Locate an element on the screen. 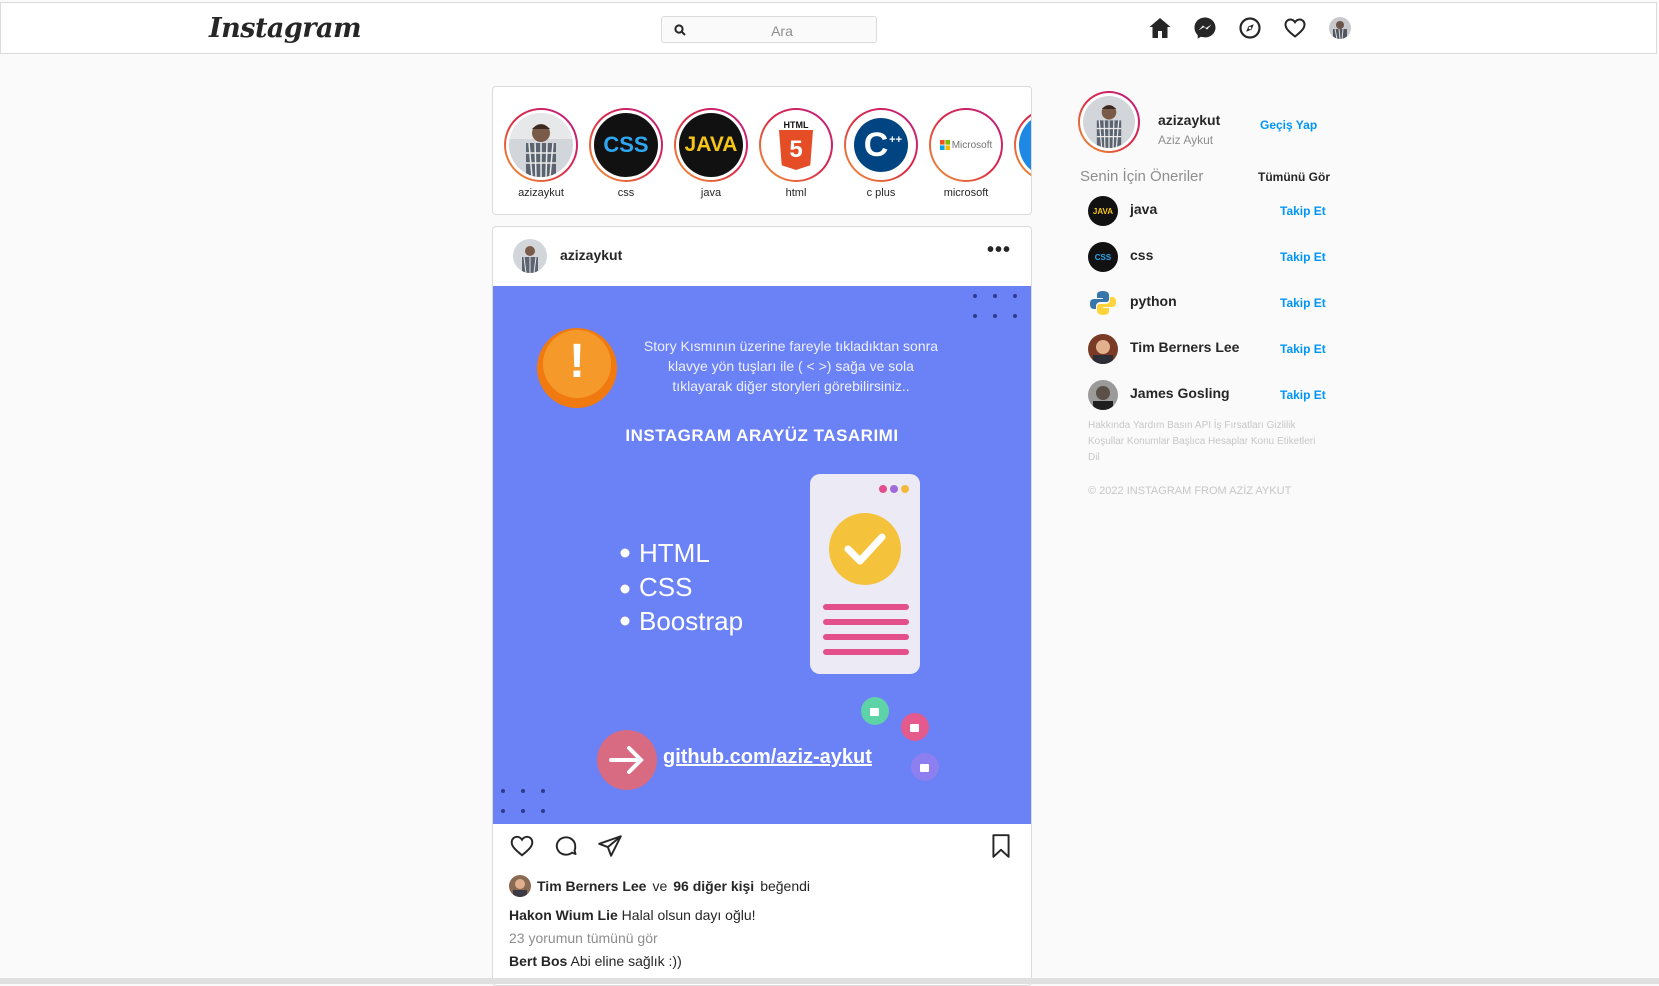 The image size is (1659, 986). post-bullet-list: HTML CSS Boostrap is located at coordinates (691, 587).